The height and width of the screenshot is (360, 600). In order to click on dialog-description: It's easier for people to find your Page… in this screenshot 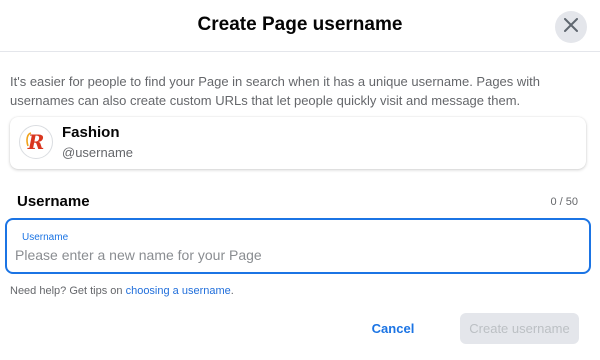, I will do `click(275, 91)`.